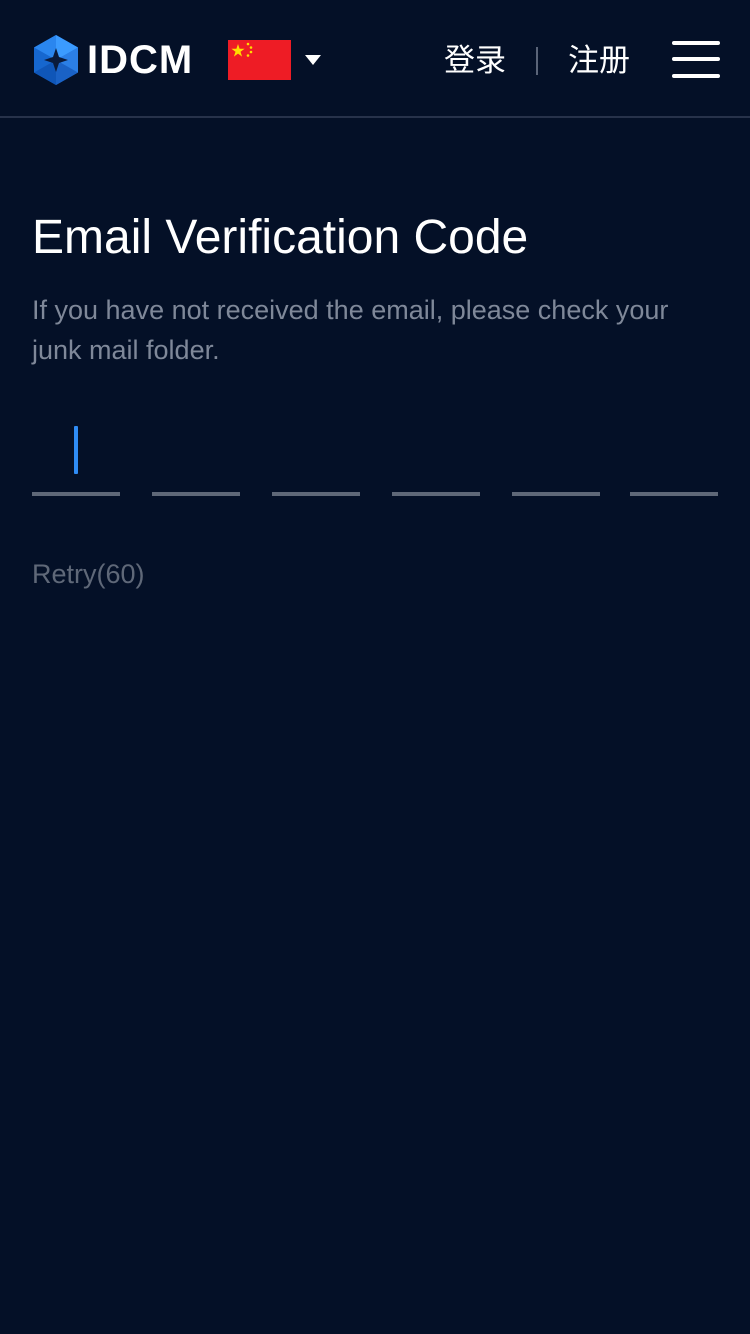 This screenshot has width=750, height=1334. Describe the element at coordinates (537, 61) in the screenshot. I see `nav-divider` at that location.